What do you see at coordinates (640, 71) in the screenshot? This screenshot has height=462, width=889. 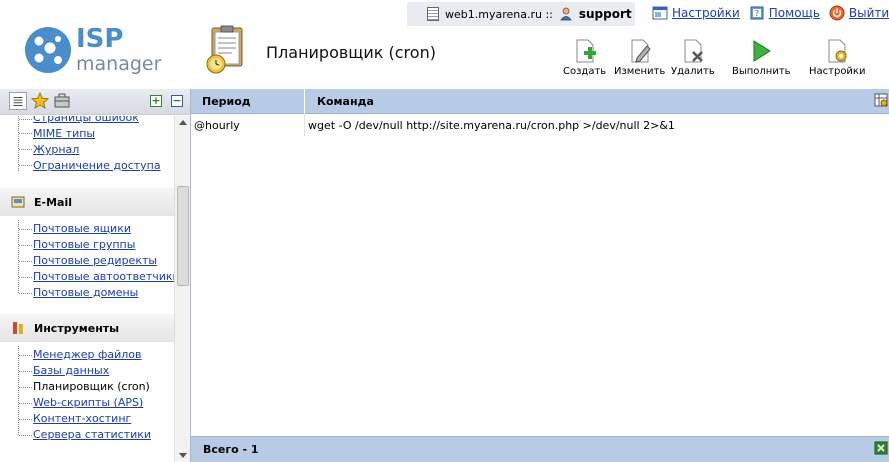 I see `edit-label: Изменить` at bounding box center [640, 71].